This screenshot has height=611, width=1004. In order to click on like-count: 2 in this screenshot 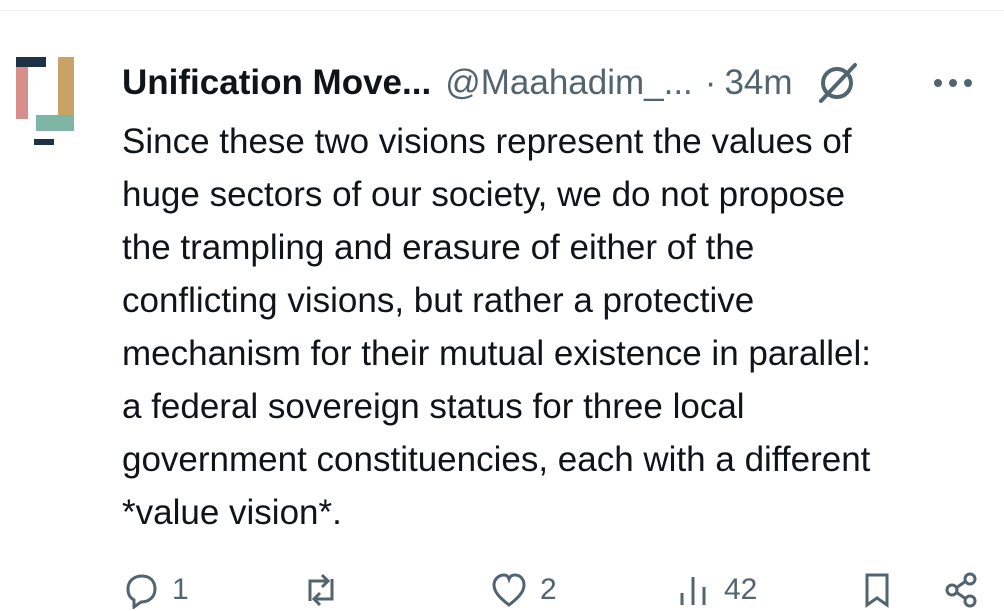, I will do `click(548, 589)`.